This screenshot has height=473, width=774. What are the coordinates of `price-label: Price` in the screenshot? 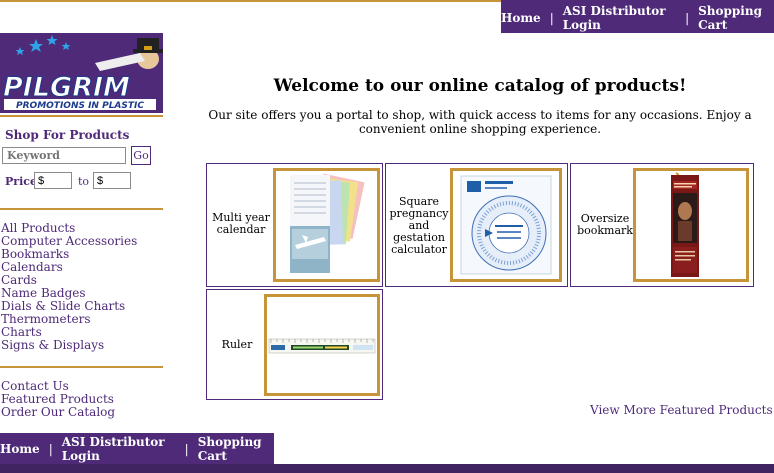 It's located at (21, 181).